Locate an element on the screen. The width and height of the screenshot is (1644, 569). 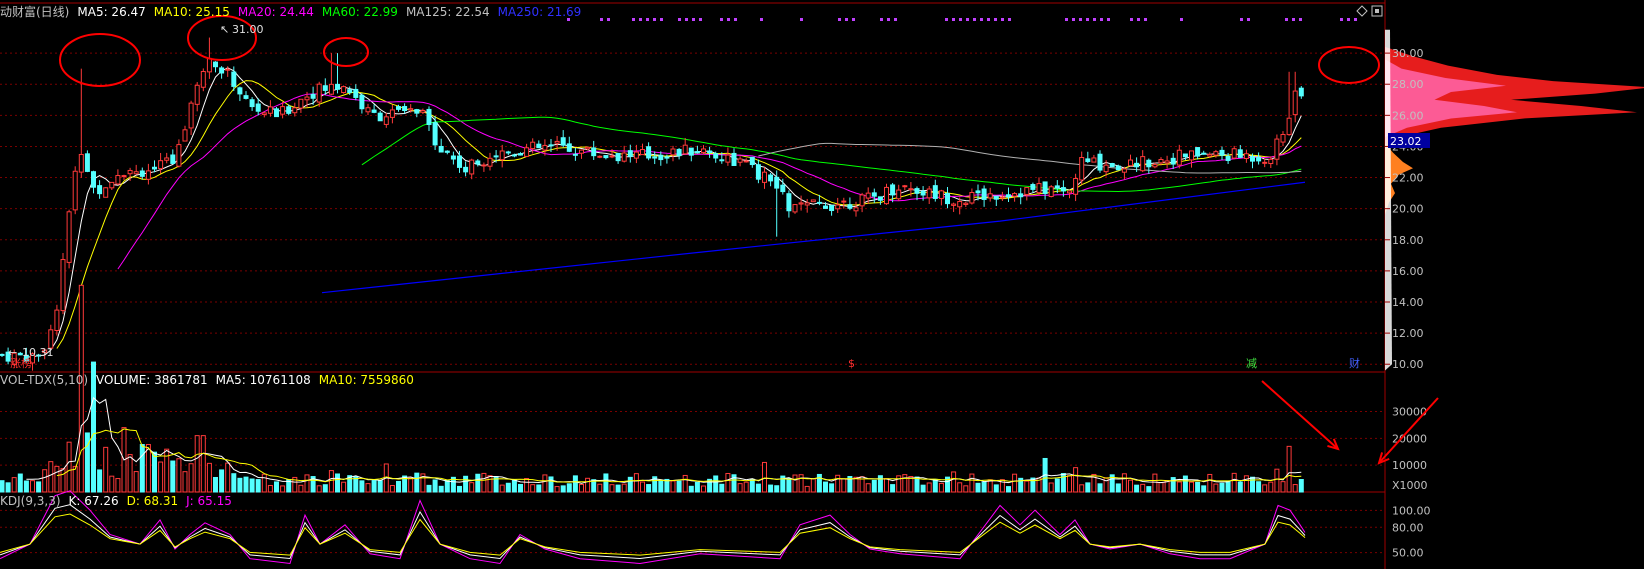
event-label-dollar: $ is located at coordinates (851, 363).